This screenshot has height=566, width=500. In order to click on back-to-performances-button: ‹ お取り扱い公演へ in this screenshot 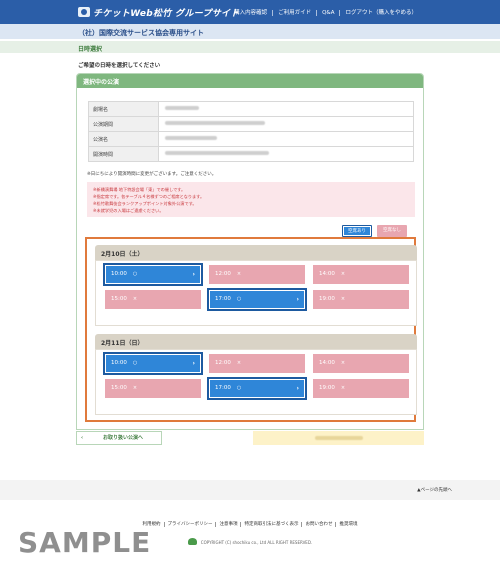, I will do `click(119, 438)`.